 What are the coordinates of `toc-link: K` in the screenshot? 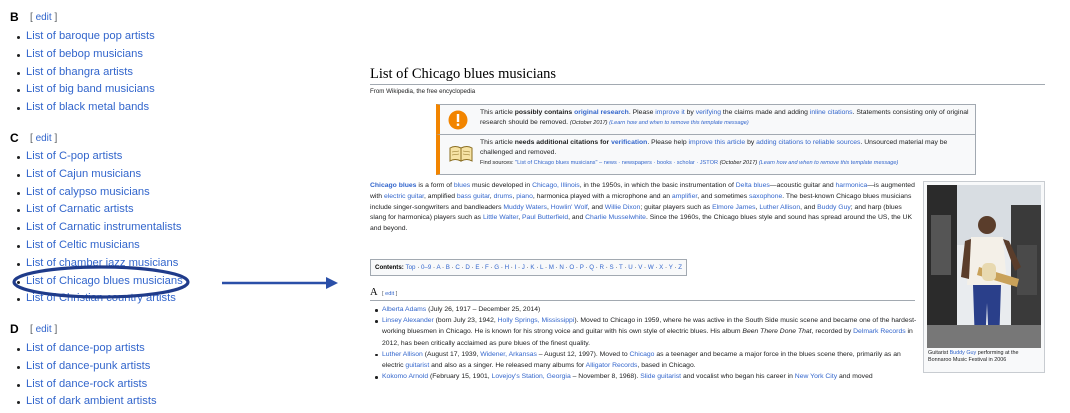 It's located at (532, 267).